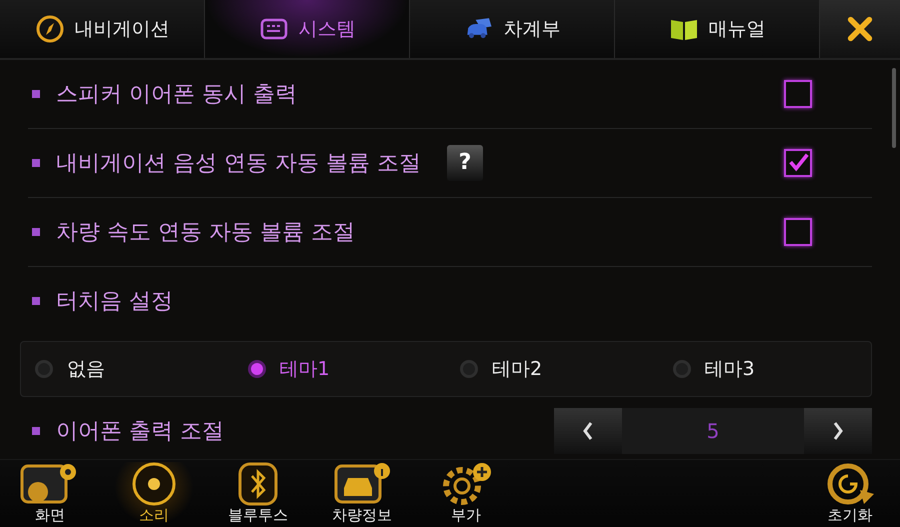 The height and width of the screenshot is (527, 900). I want to click on scrollbar, so click(894, 108).